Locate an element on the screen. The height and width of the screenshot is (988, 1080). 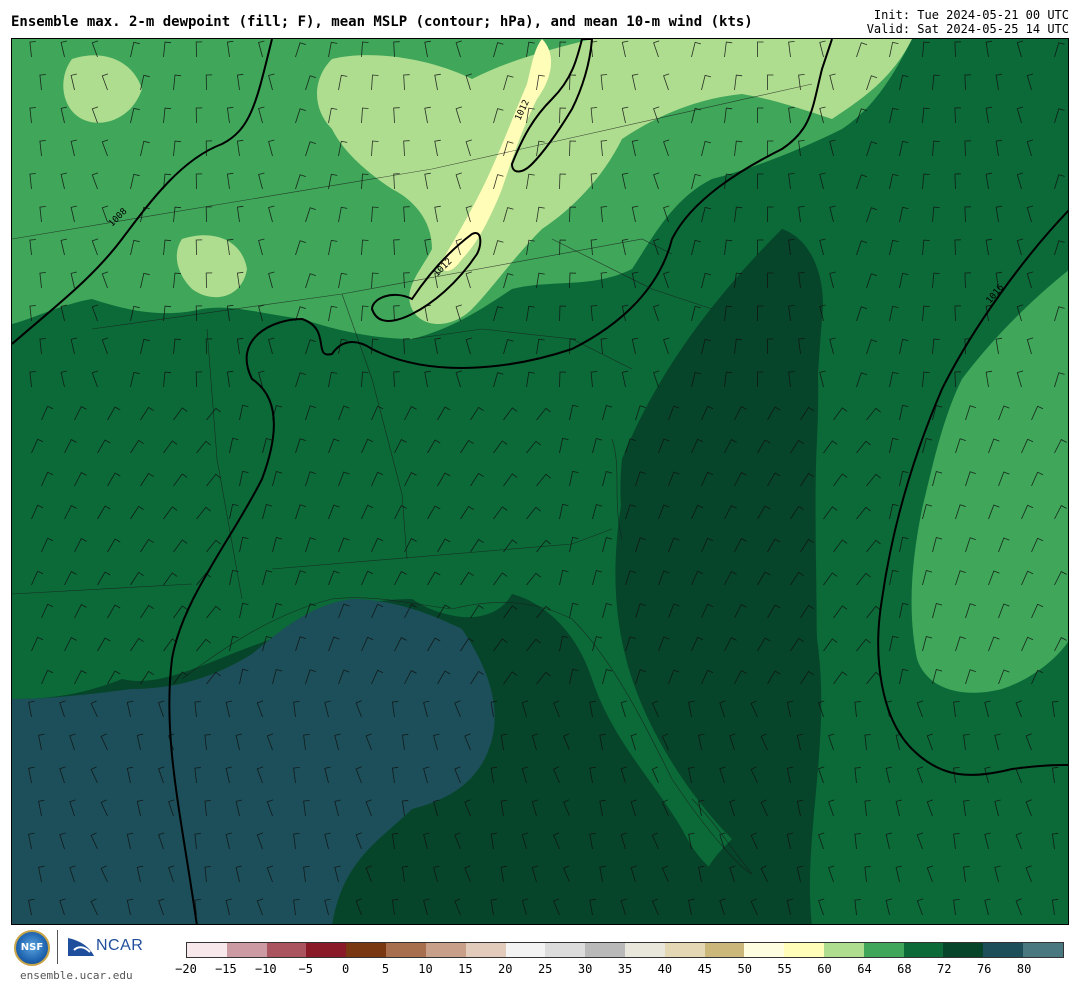
colorbar-tick-label: 15 is located at coordinates (465, 969).